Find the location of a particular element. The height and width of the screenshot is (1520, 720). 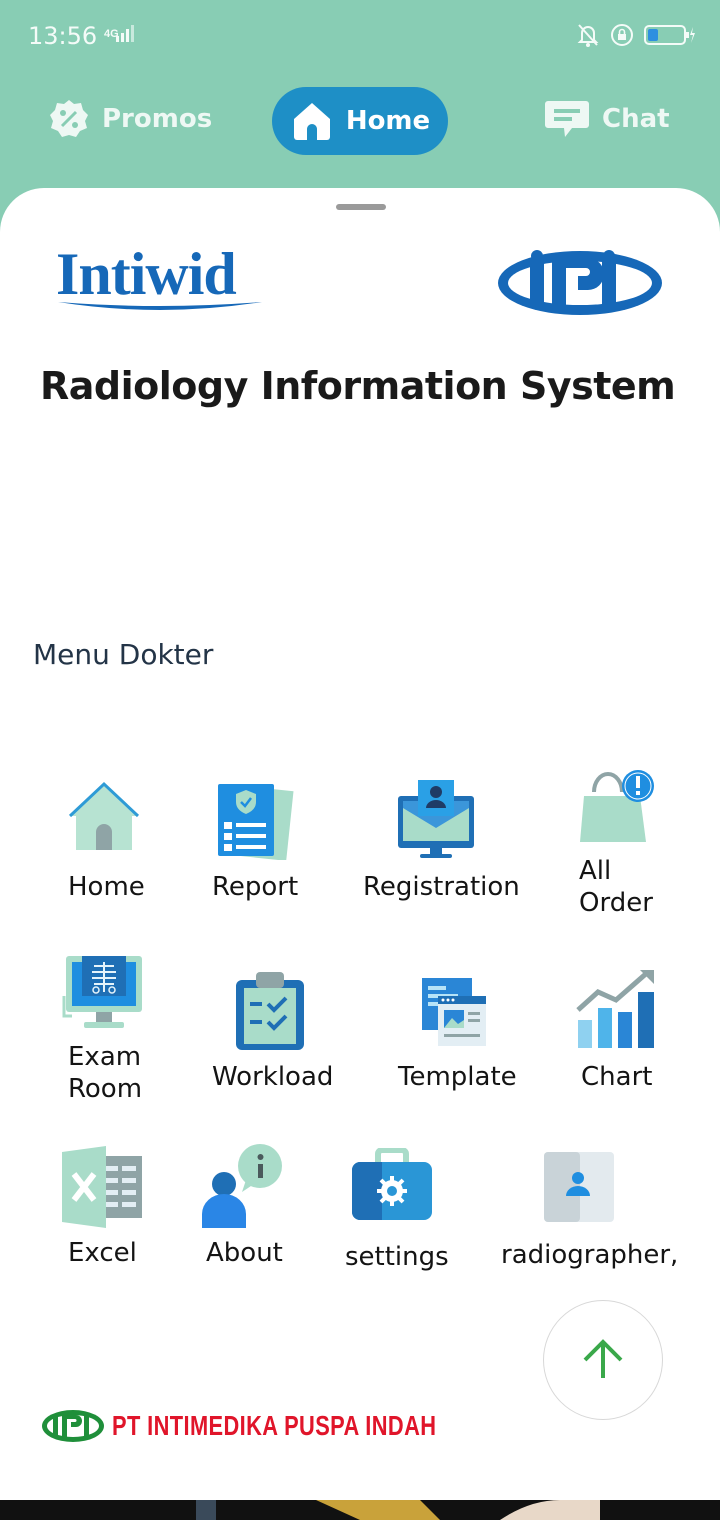

section-title: Menu Dokter is located at coordinates (123, 654).